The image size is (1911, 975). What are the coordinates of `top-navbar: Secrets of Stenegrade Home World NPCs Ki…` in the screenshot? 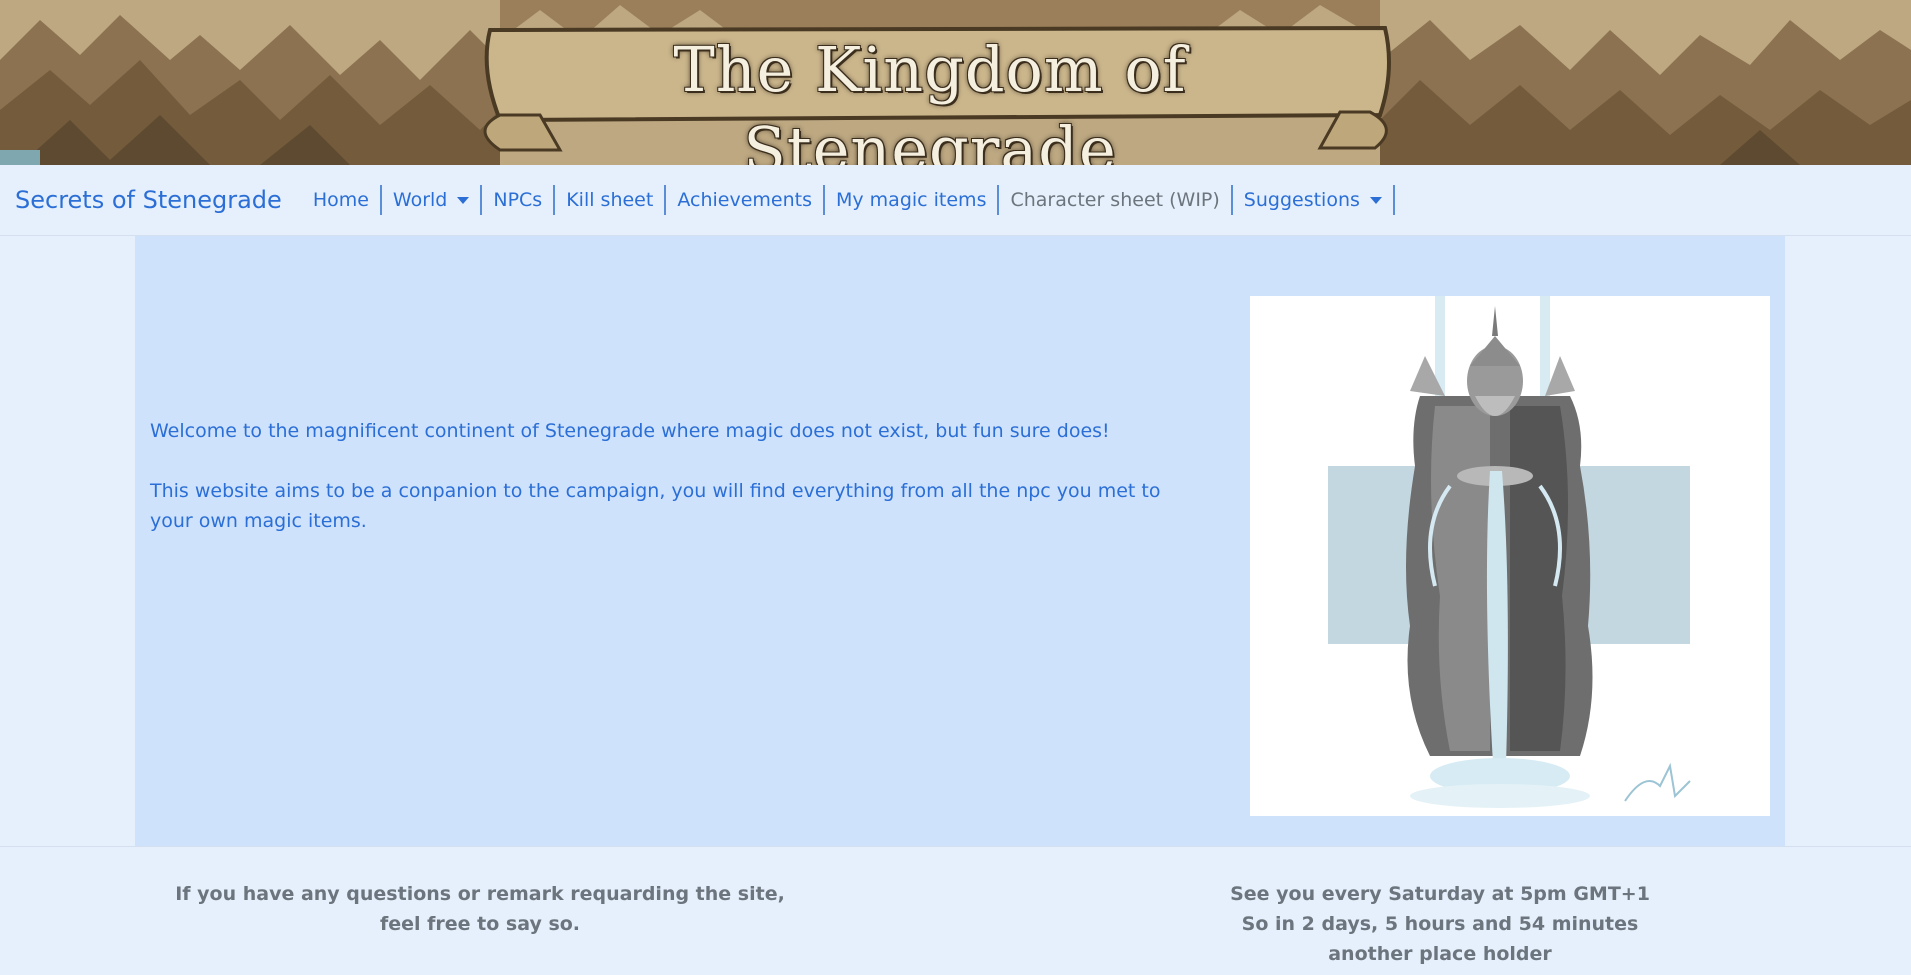 It's located at (955, 200).